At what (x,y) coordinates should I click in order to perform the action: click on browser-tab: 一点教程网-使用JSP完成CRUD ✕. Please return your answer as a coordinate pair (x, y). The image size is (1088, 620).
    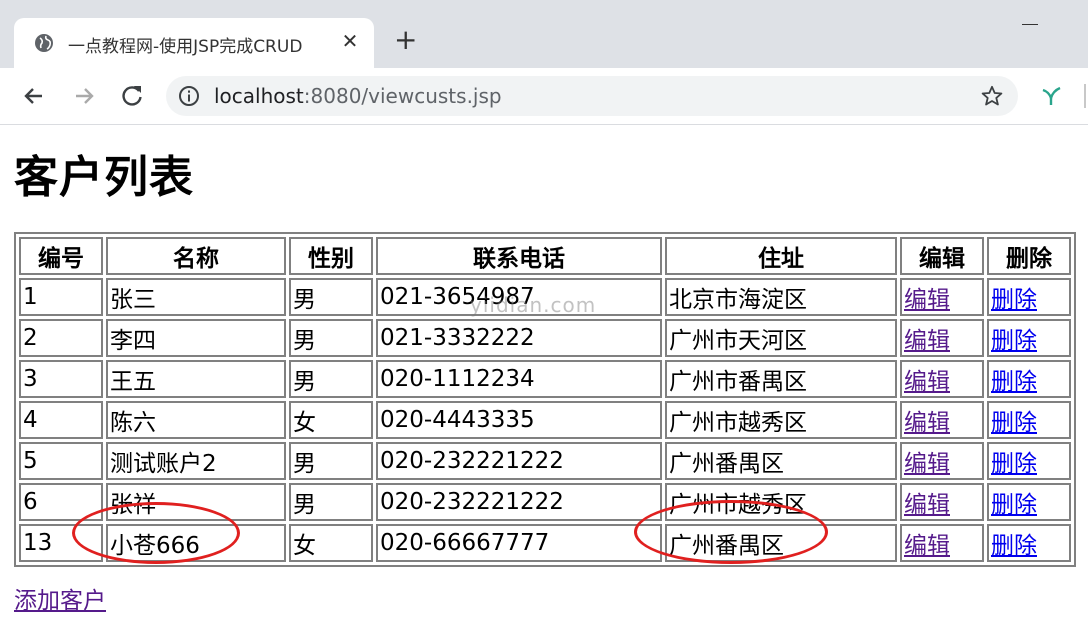
    Looking at the image, I should click on (194, 43).